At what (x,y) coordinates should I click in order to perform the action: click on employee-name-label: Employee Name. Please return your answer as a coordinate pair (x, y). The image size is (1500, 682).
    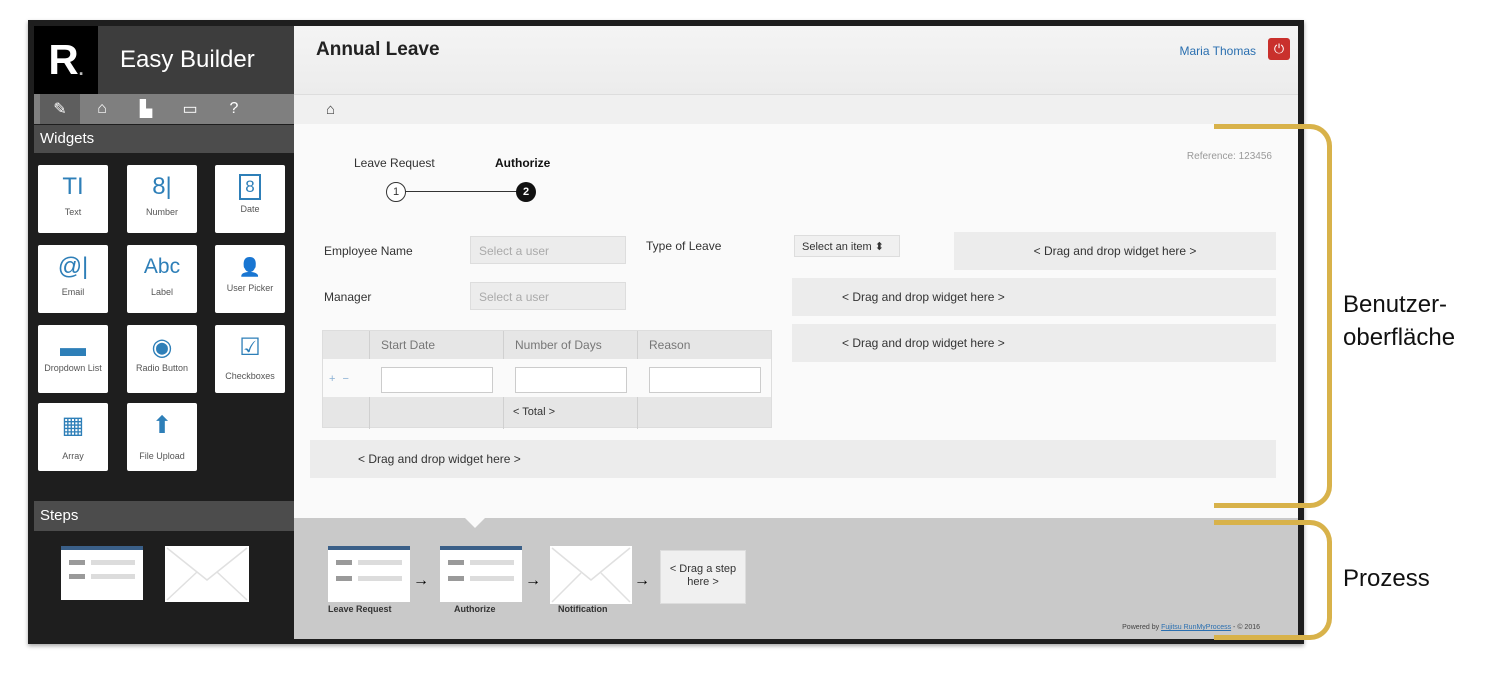
    Looking at the image, I should click on (368, 251).